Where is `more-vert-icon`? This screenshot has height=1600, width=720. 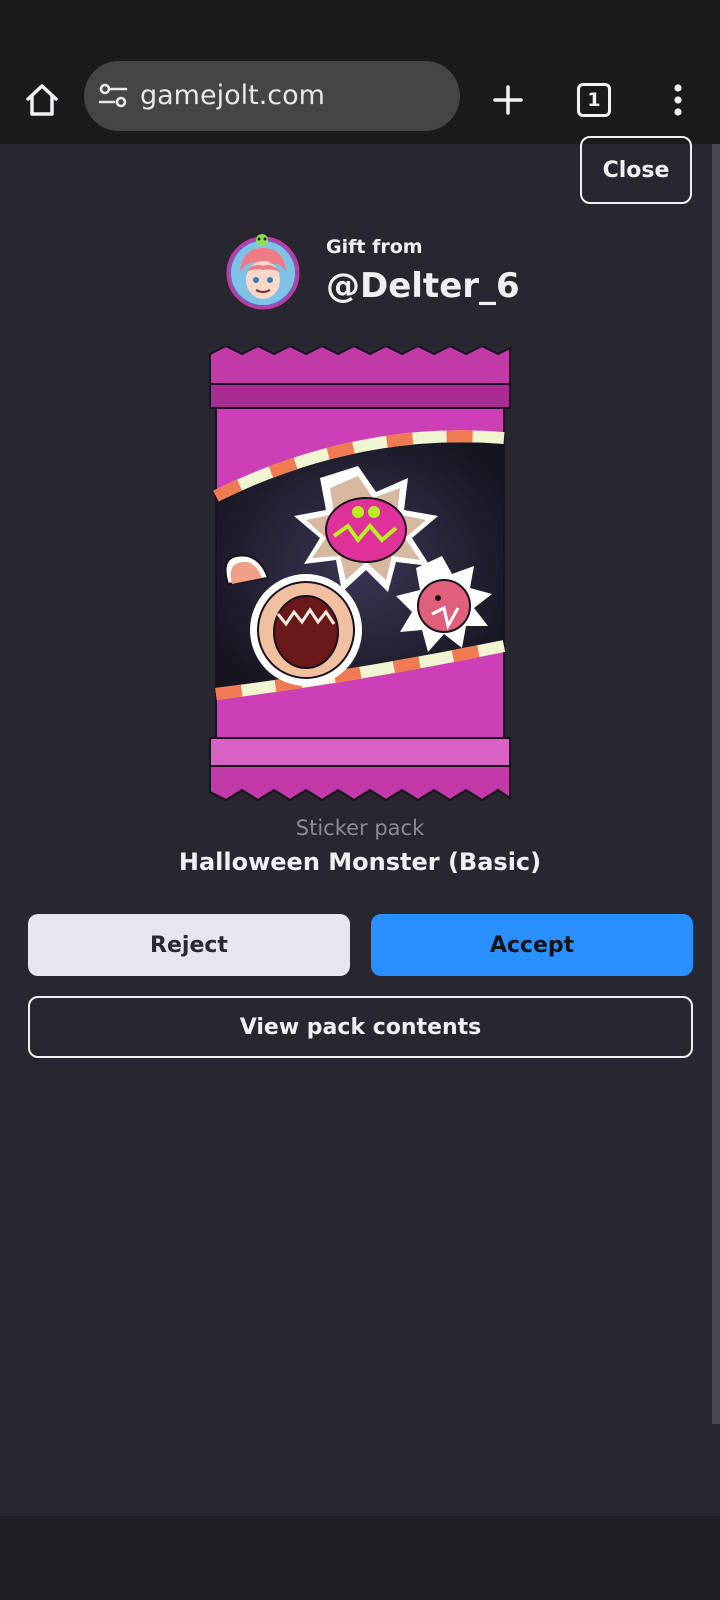 more-vert-icon is located at coordinates (678, 100).